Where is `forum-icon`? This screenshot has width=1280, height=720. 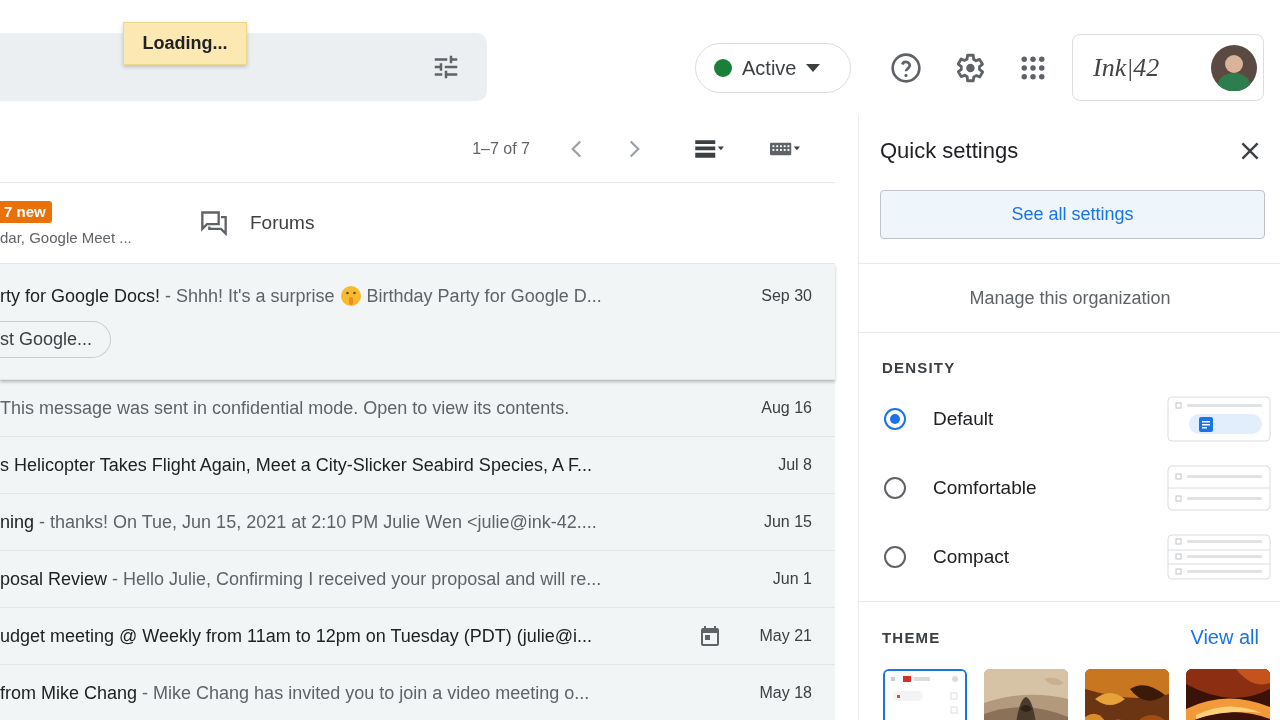 forum-icon is located at coordinates (214, 223).